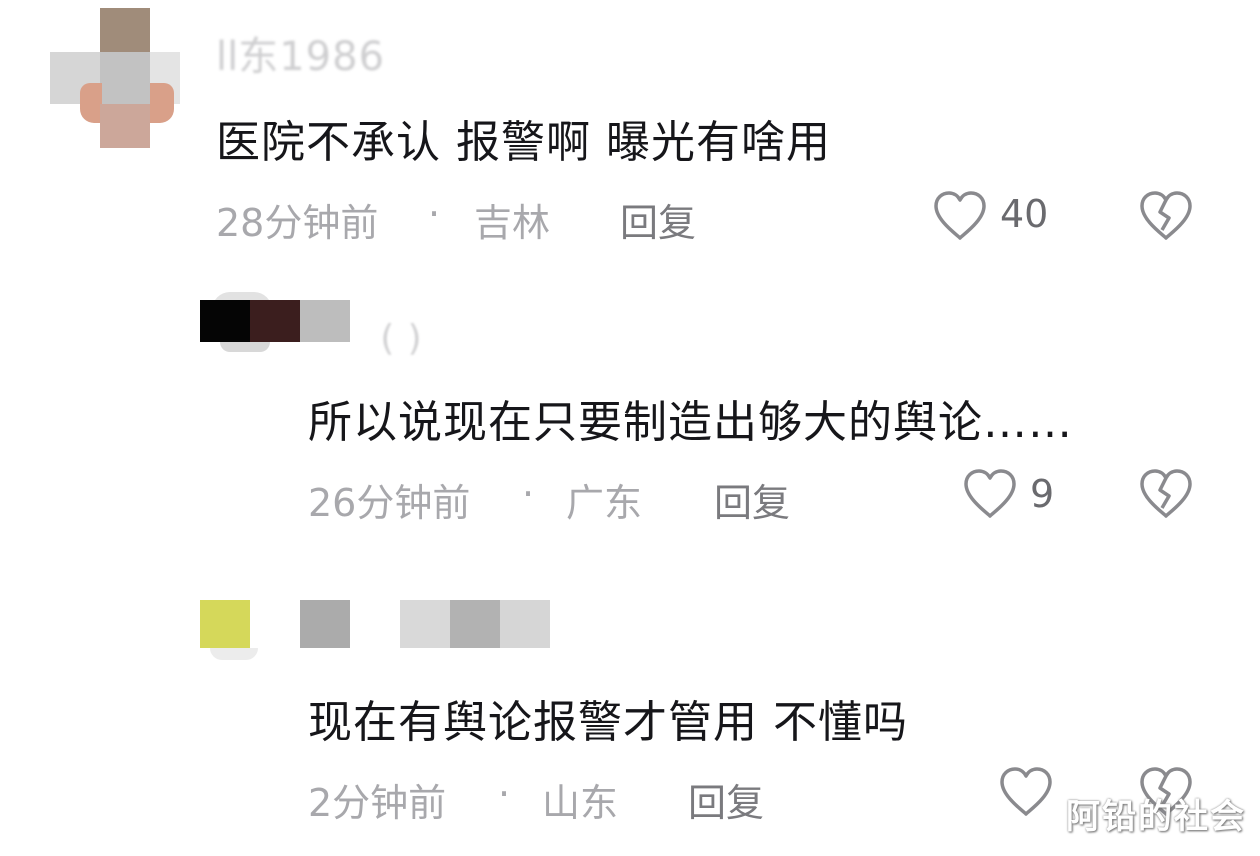 The width and height of the screenshot is (1260, 856). Describe the element at coordinates (523, 142) in the screenshot. I see `comment-text: 医院不承认 报警啊 曝光有啥用` at that location.